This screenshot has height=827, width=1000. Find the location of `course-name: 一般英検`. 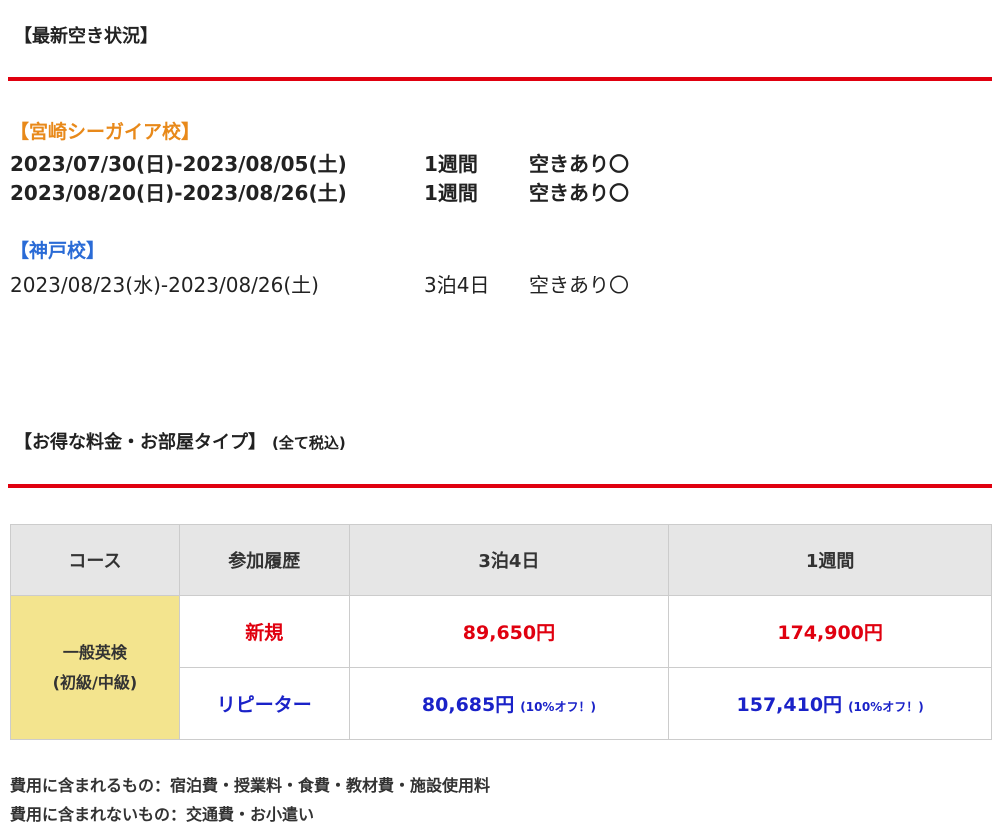

course-name: 一般英検 is located at coordinates (94, 652).